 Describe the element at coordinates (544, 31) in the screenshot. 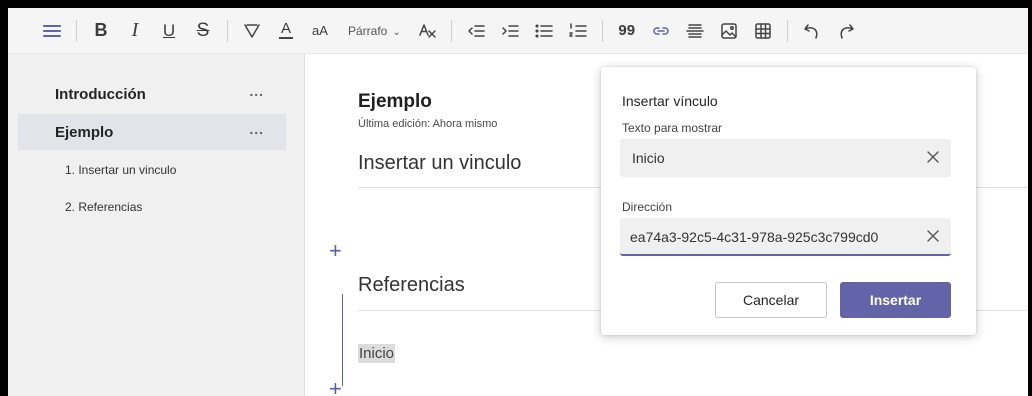

I see `bullet-list-icon` at that location.